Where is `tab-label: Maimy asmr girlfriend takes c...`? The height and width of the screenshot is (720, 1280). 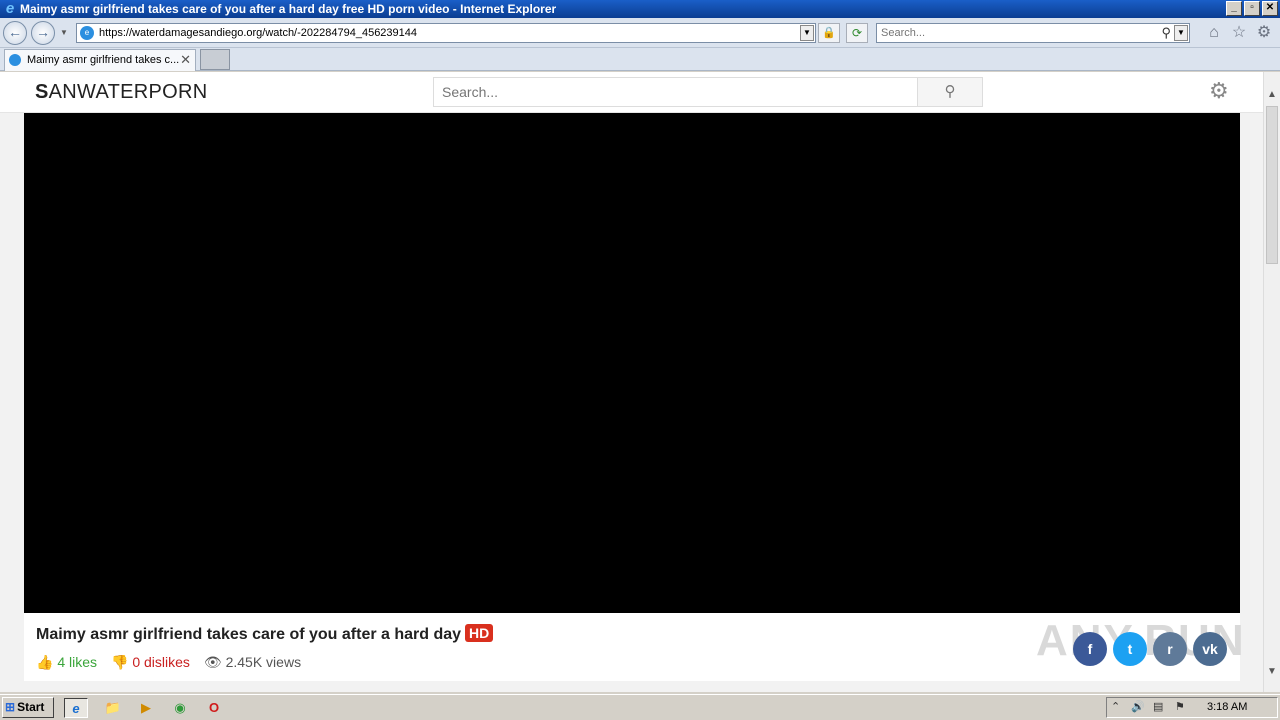
tab-label: Maimy asmr girlfriend takes c... is located at coordinates (103, 60).